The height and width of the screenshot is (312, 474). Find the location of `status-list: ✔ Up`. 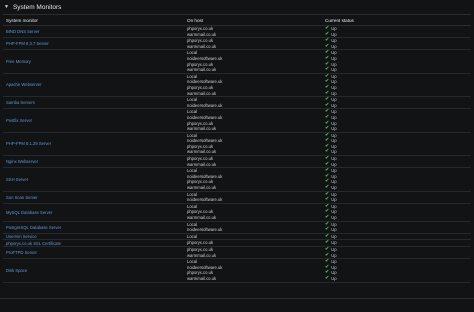

status-list: ✔ Up is located at coordinates (398, 236).